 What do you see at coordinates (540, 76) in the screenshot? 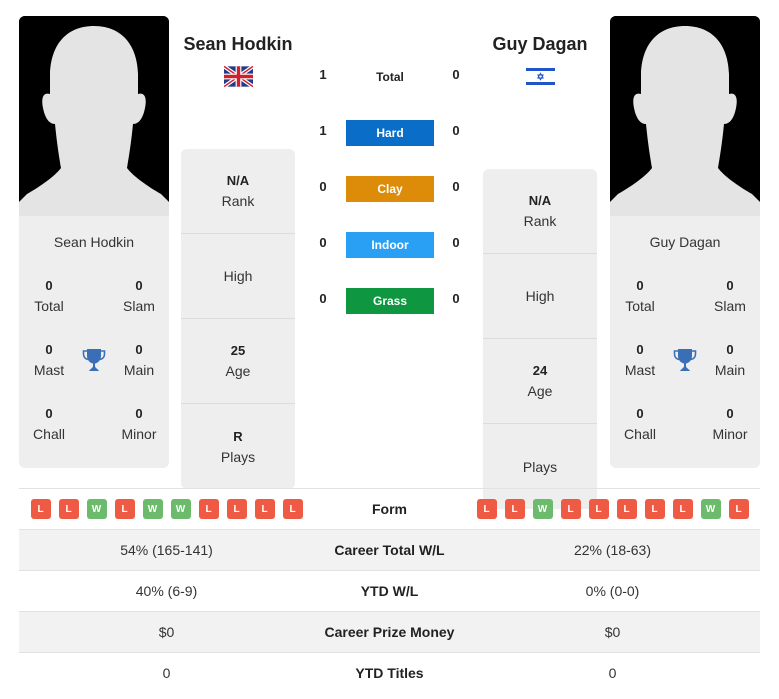
I see `israel-flag-icon` at bounding box center [540, 76].